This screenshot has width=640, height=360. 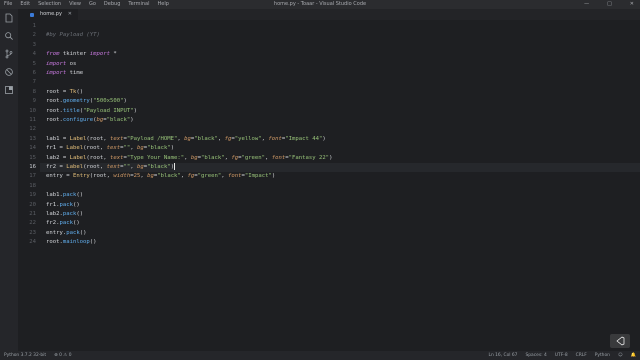 I want to click on code-line: root = Tk(), so click(x=64, y=92).